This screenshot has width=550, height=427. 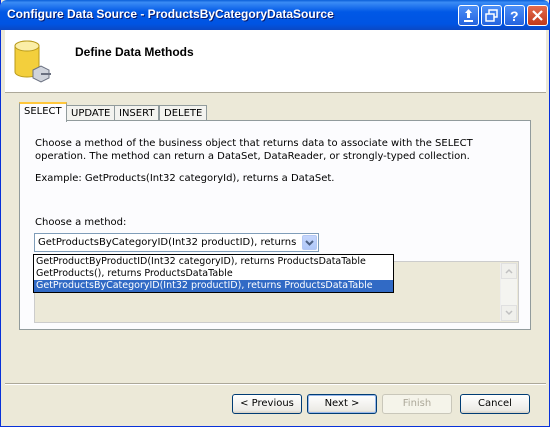 What do you see at coordinates (508, 292) in the screenshot?
I see `vertical-scrollbar` at bounding box center [508, 292].